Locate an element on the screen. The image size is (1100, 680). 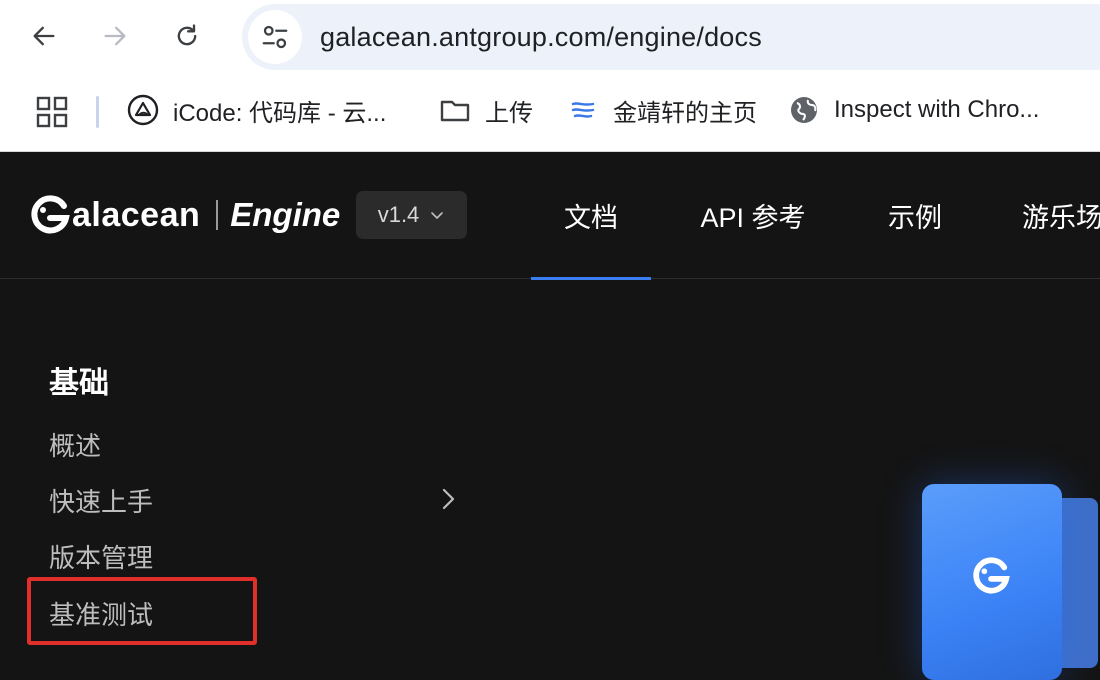
nav-playground: 游乐场 is located at coordinates (1061, 215).